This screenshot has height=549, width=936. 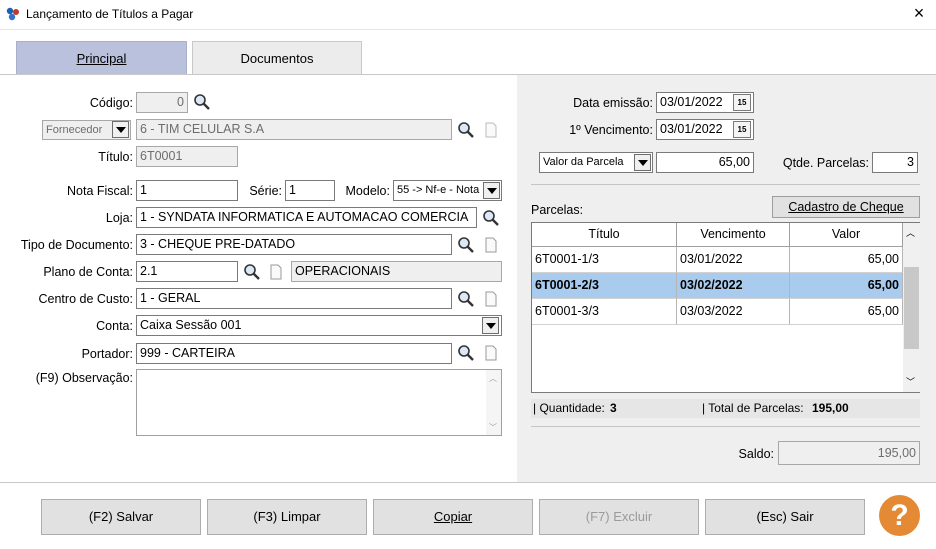 What do you see at coordinates (557, 210) in the screenshot?
I see `parcelas-label: Parcelas:` at bounding box center [557, 210].